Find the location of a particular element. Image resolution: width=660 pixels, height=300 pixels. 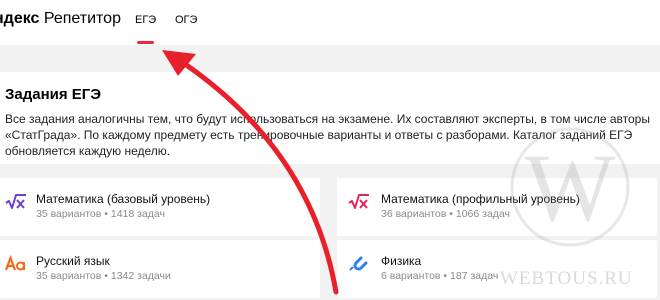

logo-product: Репетитор is located at coordinates (80, 18).